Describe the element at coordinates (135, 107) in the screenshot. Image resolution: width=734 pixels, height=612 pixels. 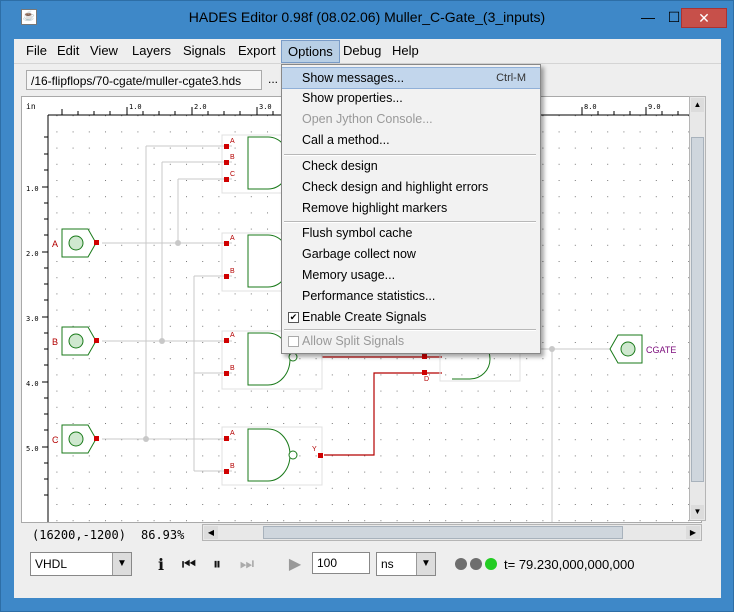
I see `ruler-tick-label: 1.0` at that location.